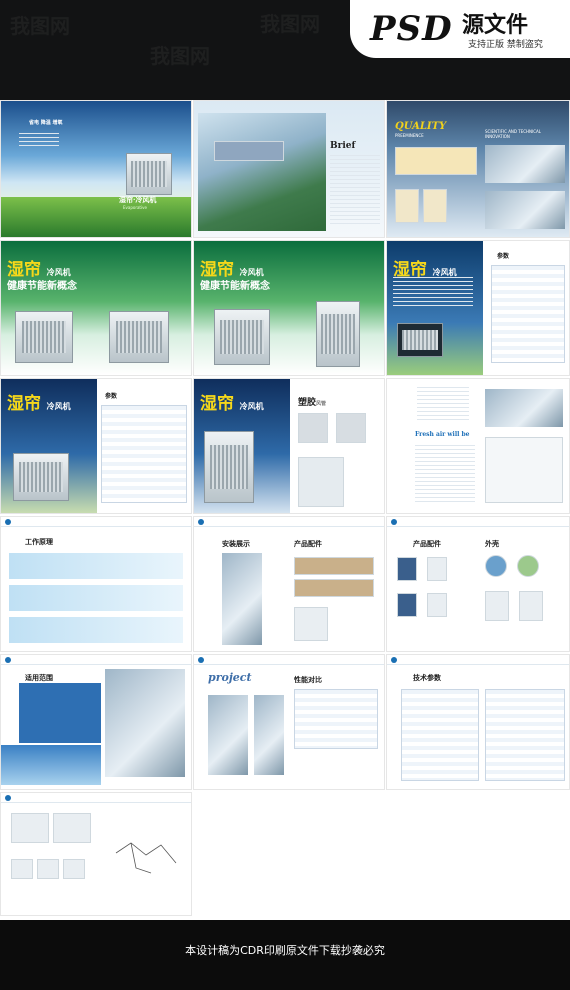 Image resolution: width=570 pixels, height=990 pixels. Describe the element at coordinates (427, 677) in the screenshot. I see `tech-title: 技术参数` at that location.